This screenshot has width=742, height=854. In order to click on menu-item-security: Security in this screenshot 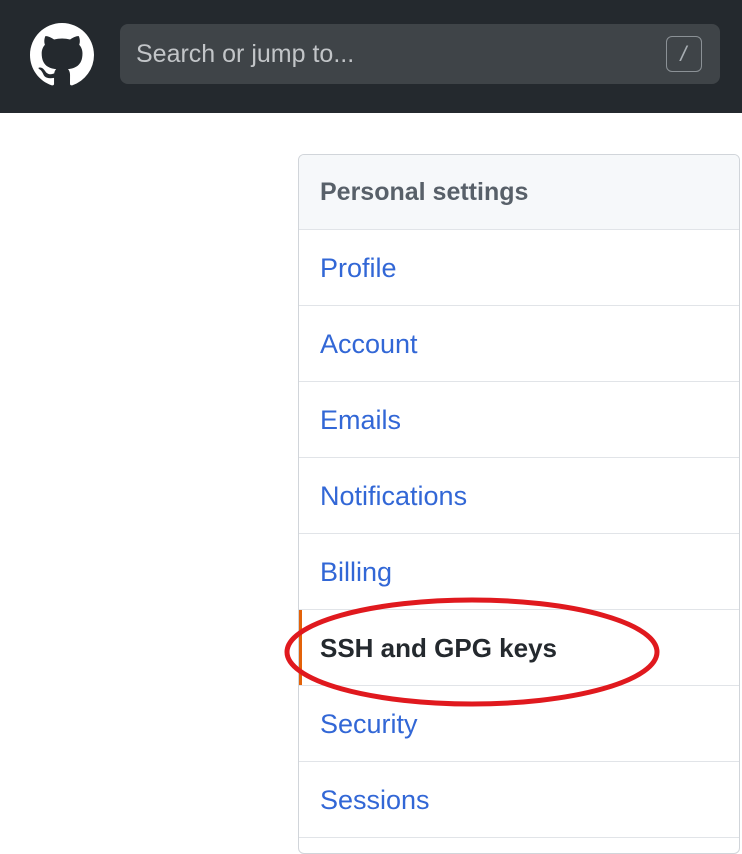, I will do `click(519, 724)`.